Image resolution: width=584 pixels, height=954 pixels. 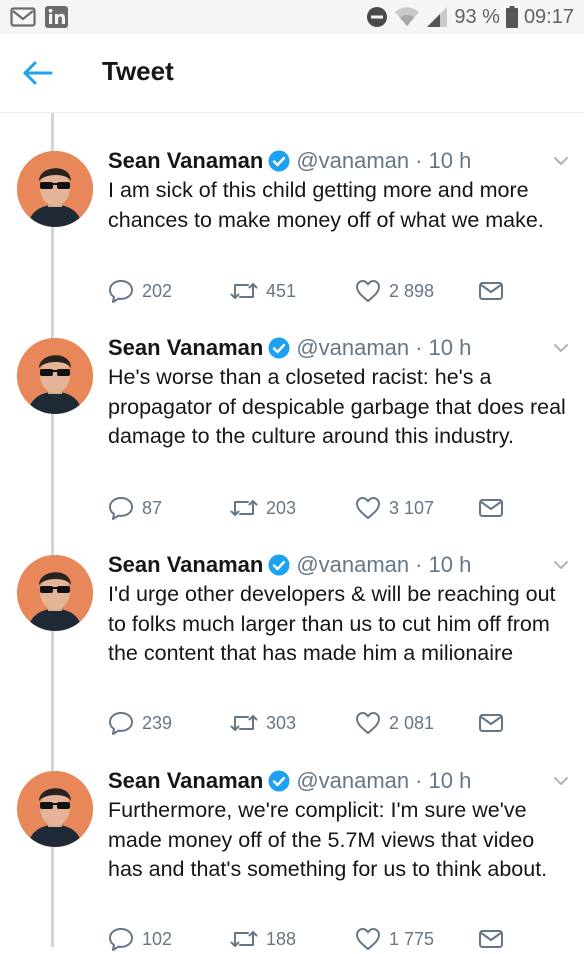 What do you see at coordinates (157, 722) in the screenshot?
I see `reply-count: 239` at bounding box center [157, 722].